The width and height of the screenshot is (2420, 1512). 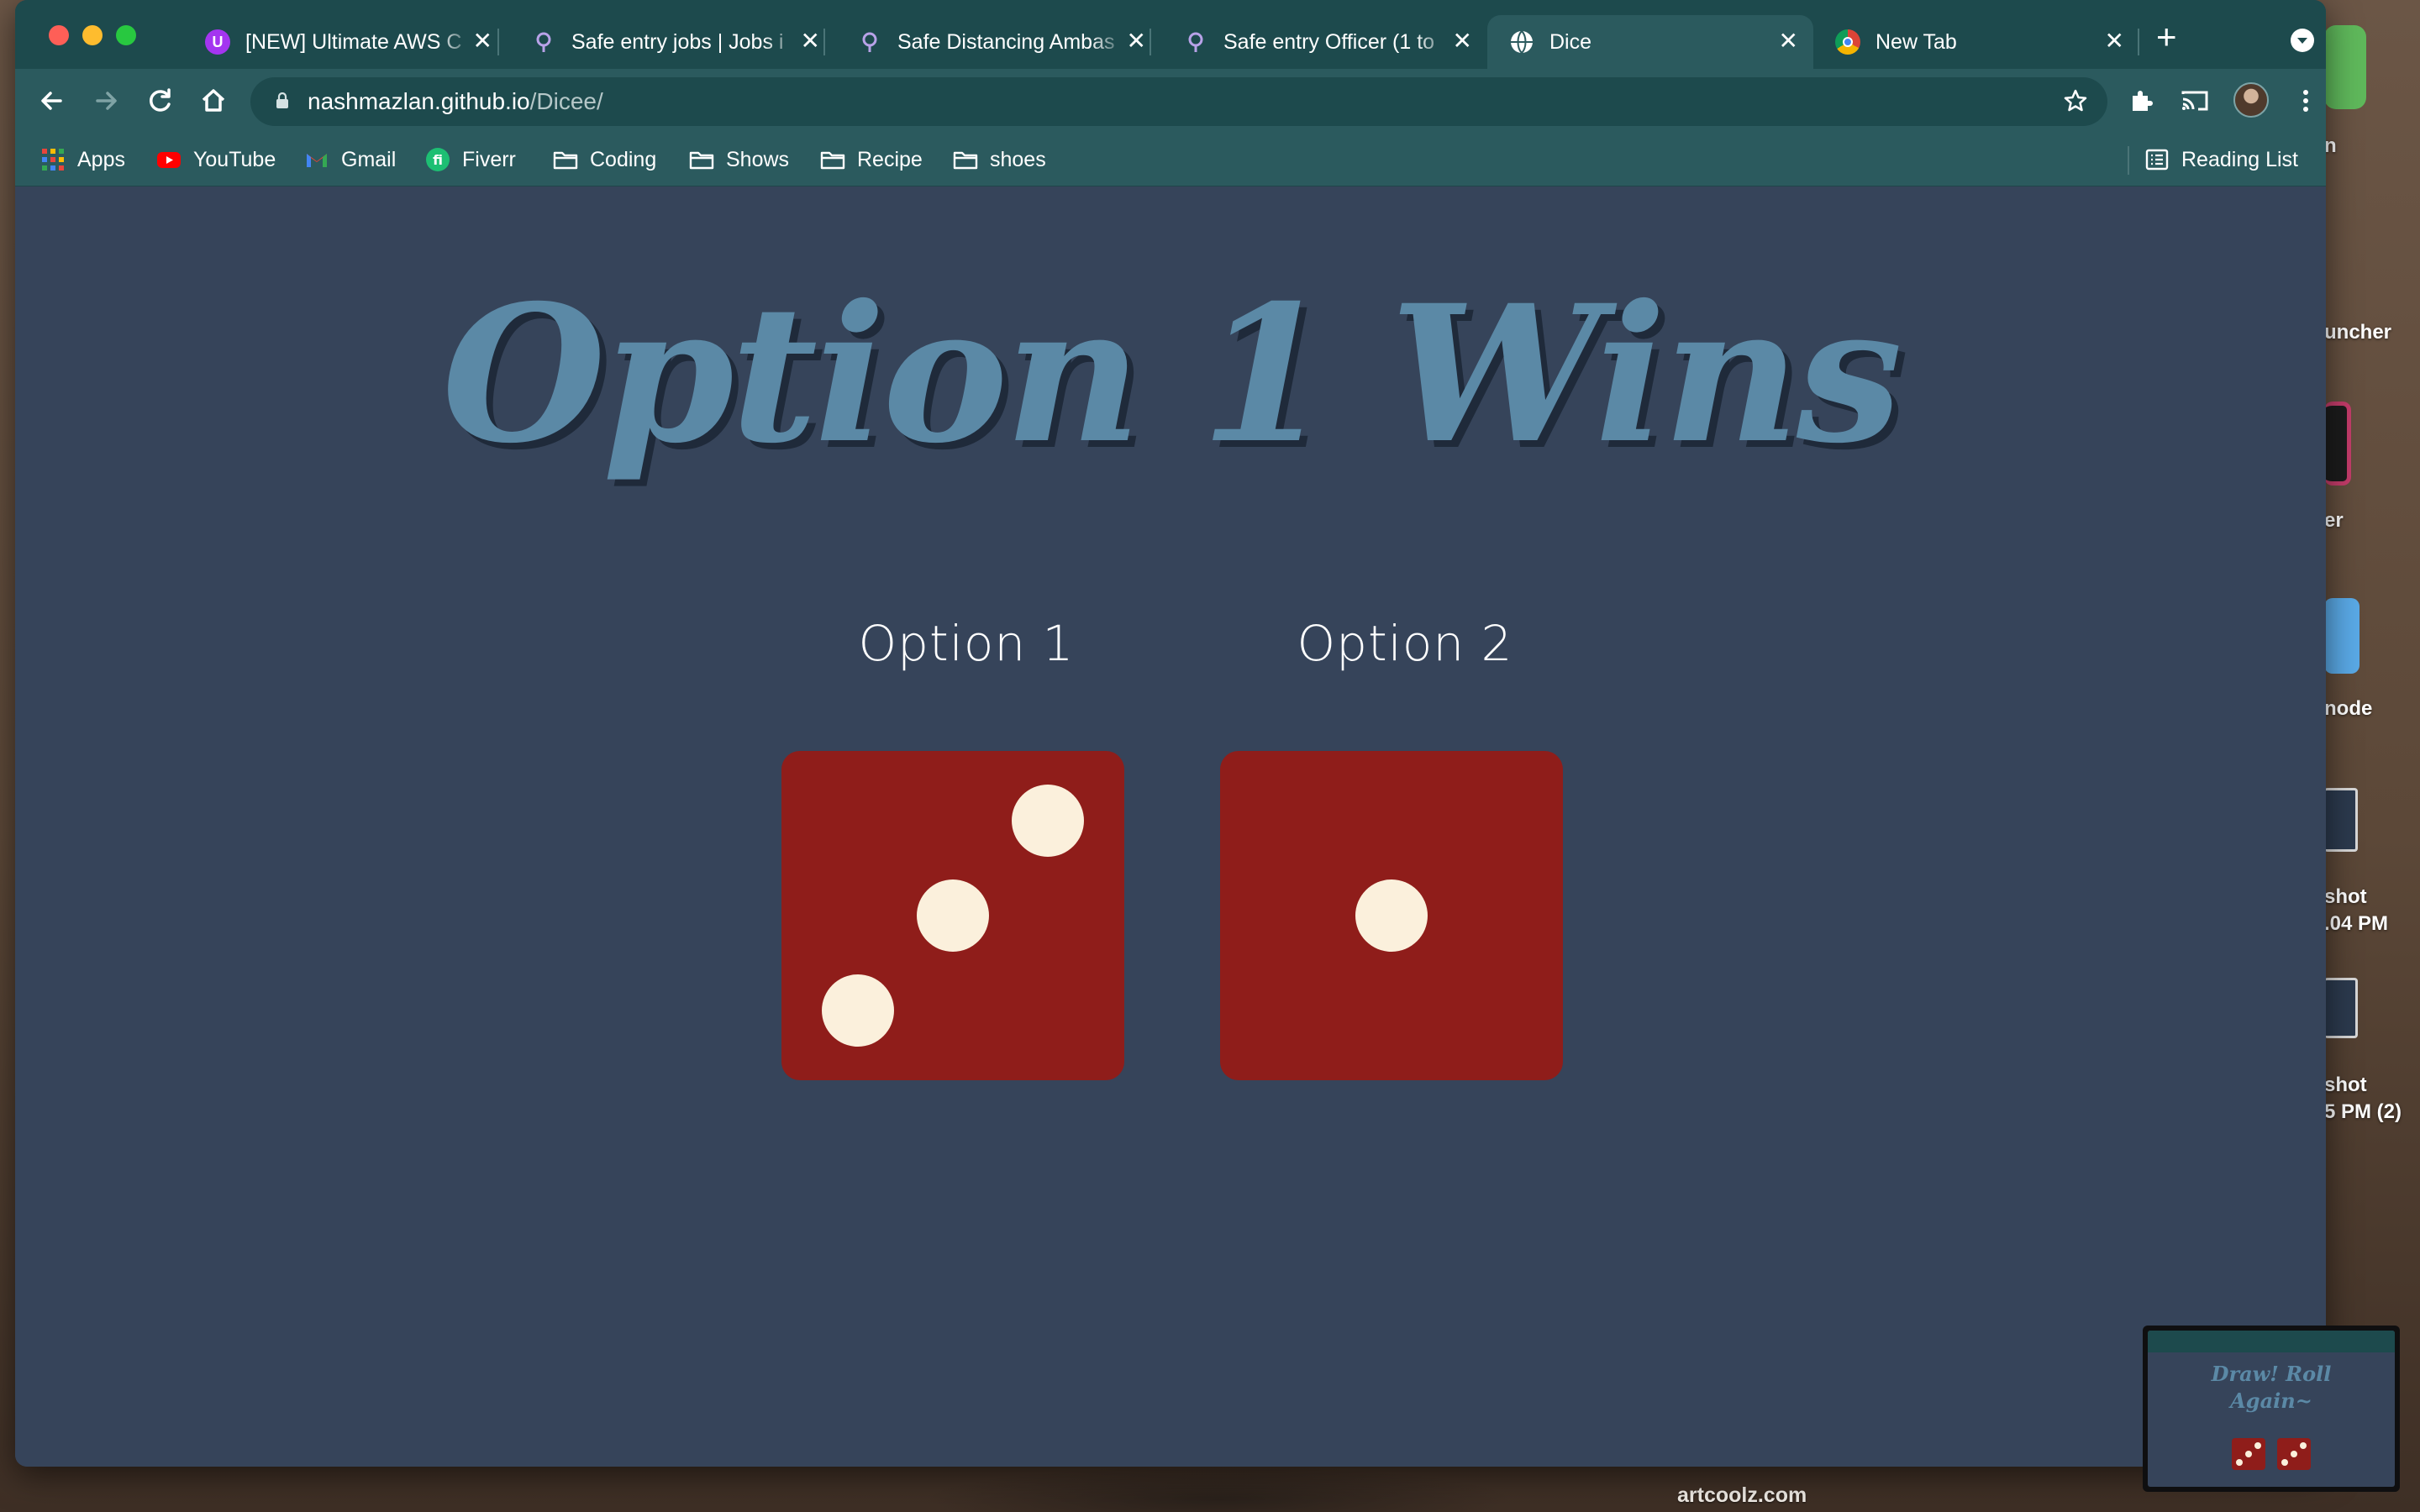 What do you see at coordinates (966, 643) in the screenshot?
I see `player1-label: Option 1` at bounding box center [966, 643].